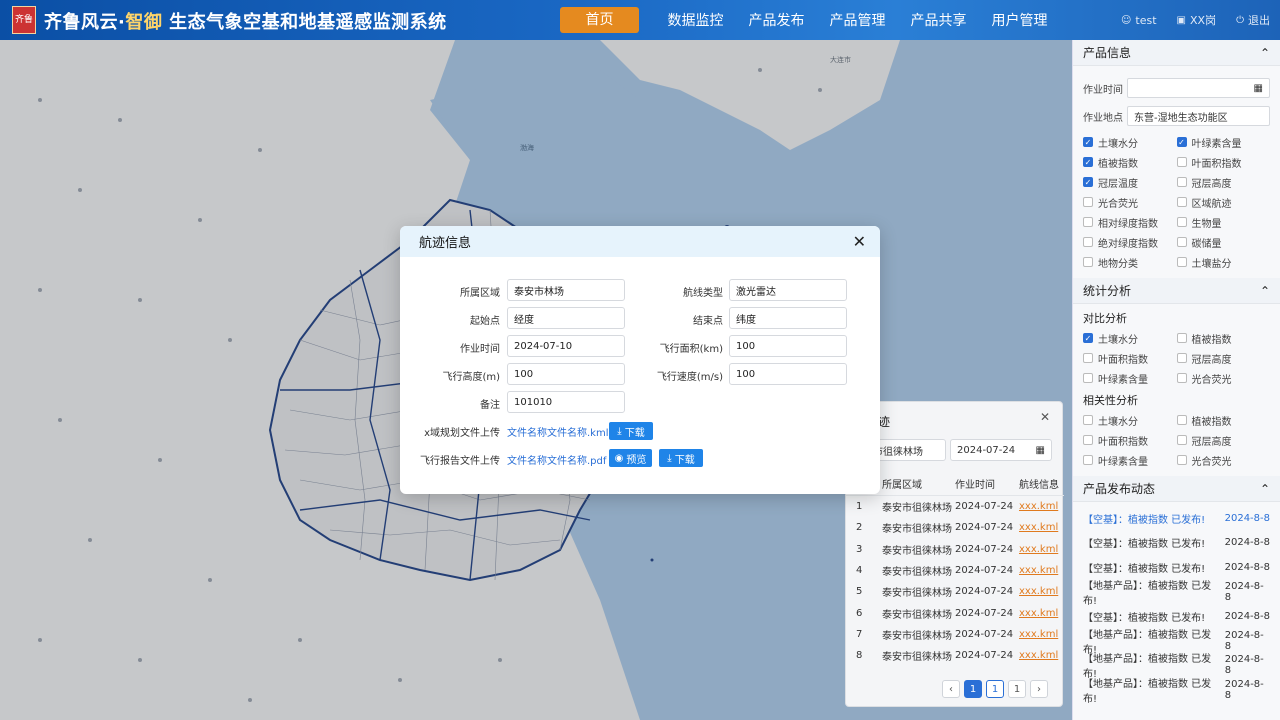  I want to click on checkbox-product: ✓ 叶绿素含量, so click(1223, 142).